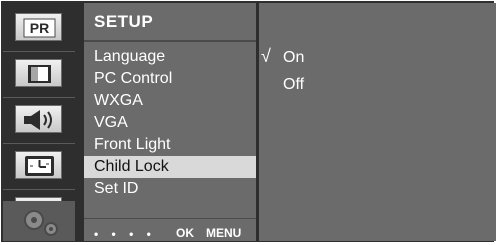 The width and height of the screenshot is (496, 245). Describe the element at coordinates (38, 73) in the screenshot. I see `picture-icon` at that location.